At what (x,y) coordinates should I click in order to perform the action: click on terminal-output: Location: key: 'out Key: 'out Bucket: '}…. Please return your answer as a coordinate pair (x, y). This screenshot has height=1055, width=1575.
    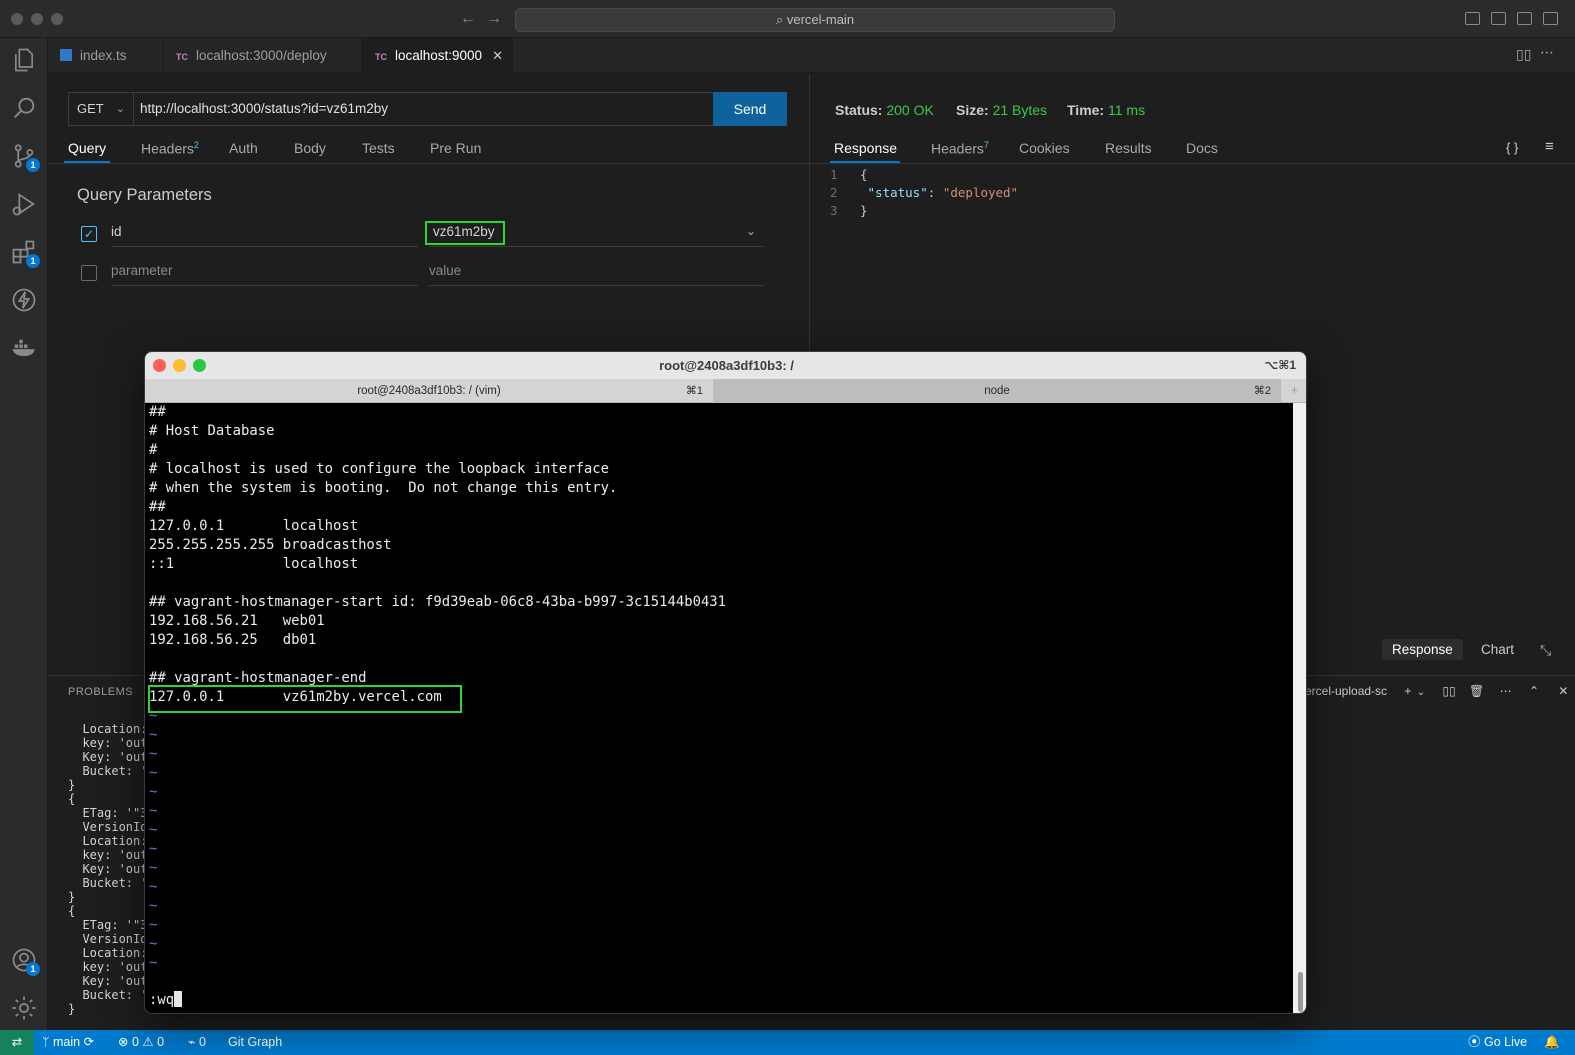
    Looking at the image, I should click on (107, 869).